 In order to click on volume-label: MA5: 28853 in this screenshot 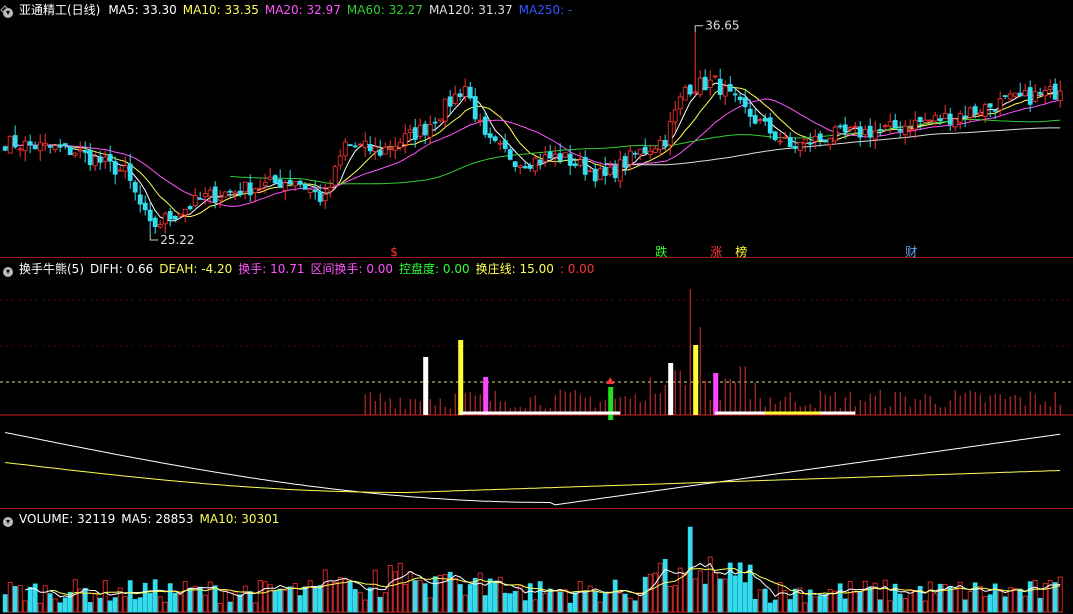, I will do `click(157, 519)`.